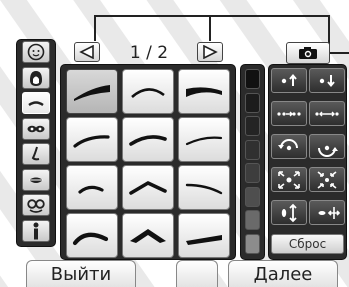  I want to click on move-down-icon, so click(327, 80).